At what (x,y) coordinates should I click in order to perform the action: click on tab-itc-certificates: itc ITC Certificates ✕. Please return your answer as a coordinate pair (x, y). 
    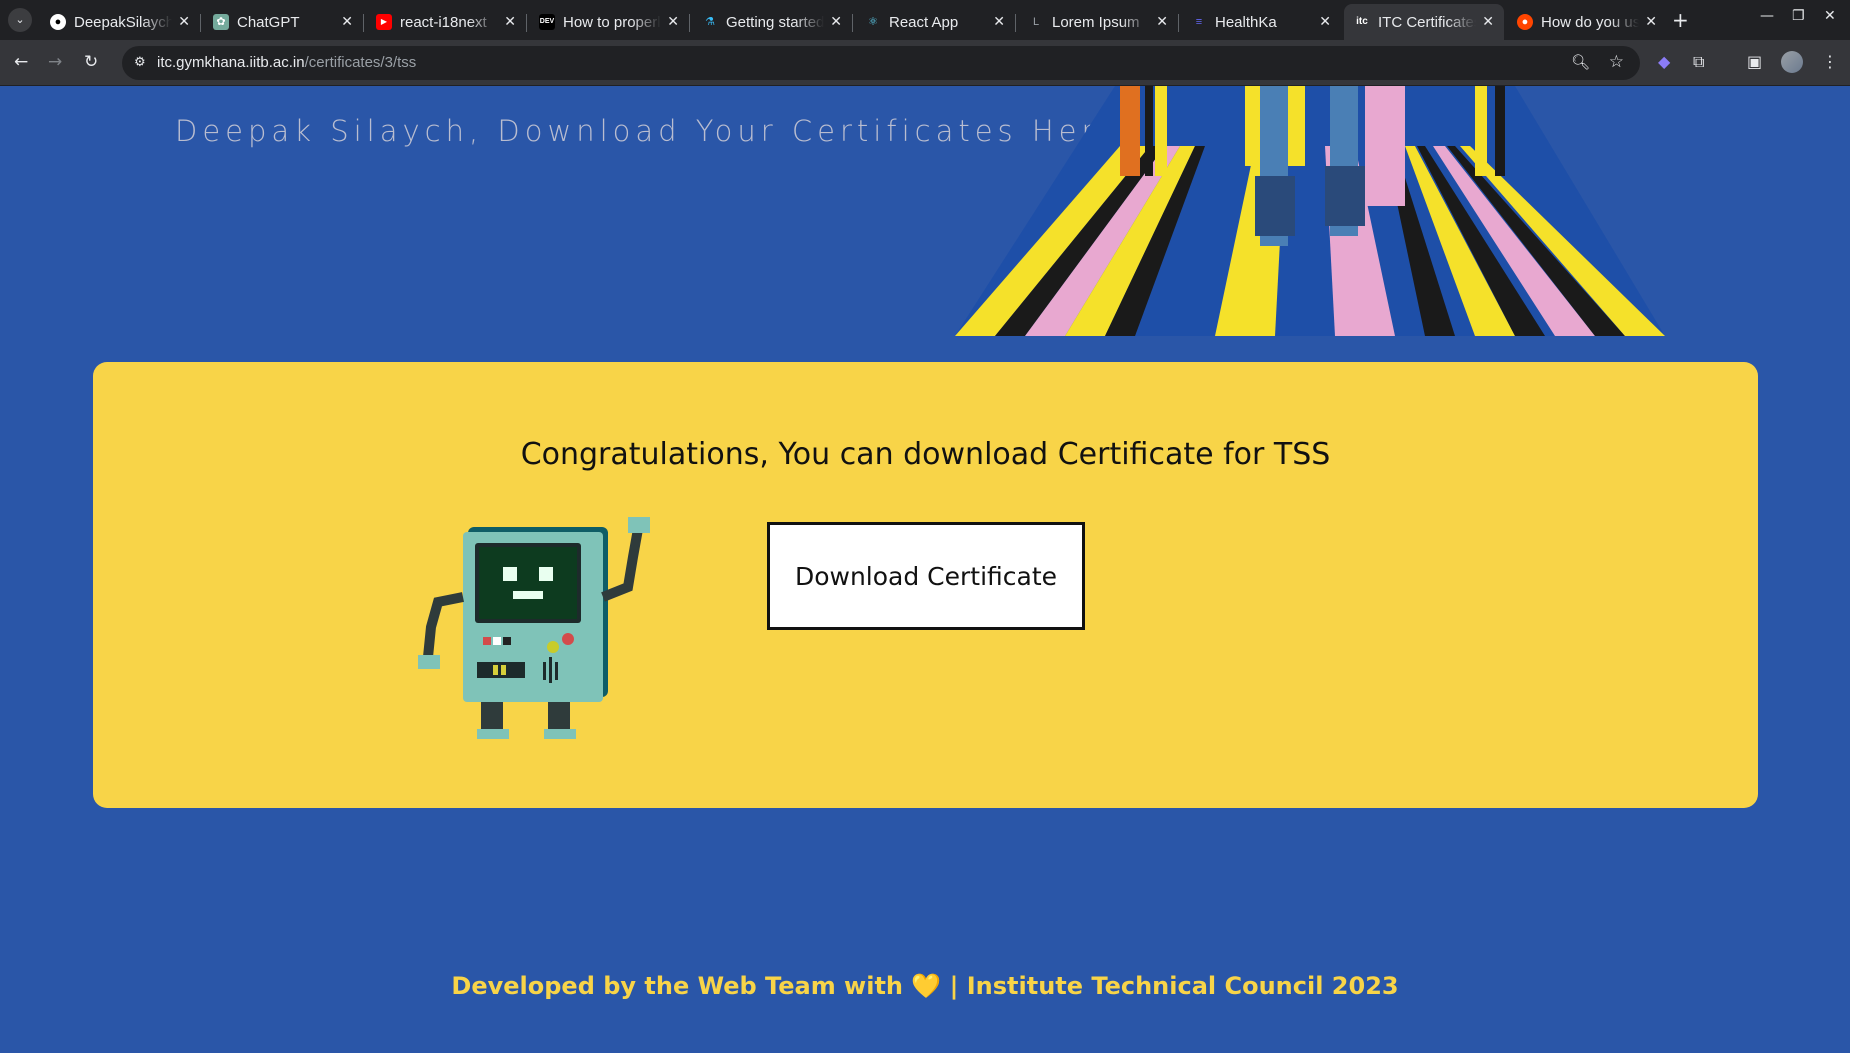
    Looking at the image, I should click on (1424, 22).